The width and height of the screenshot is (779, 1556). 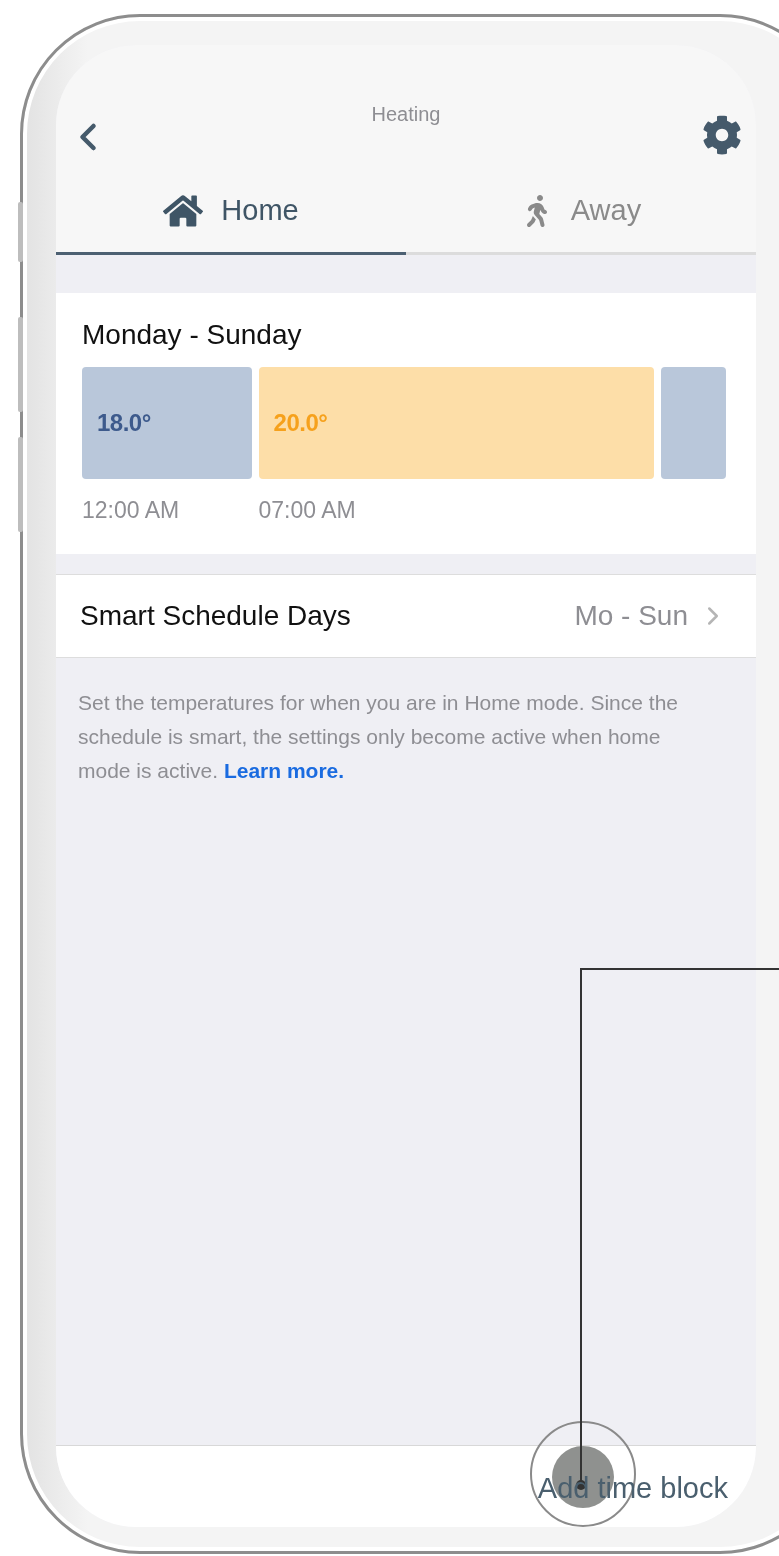 What do you see at coordinates (131, 510) in the screenshot?
I see `block-start-time: 12:00 AM` at bounding box center [131, 510].